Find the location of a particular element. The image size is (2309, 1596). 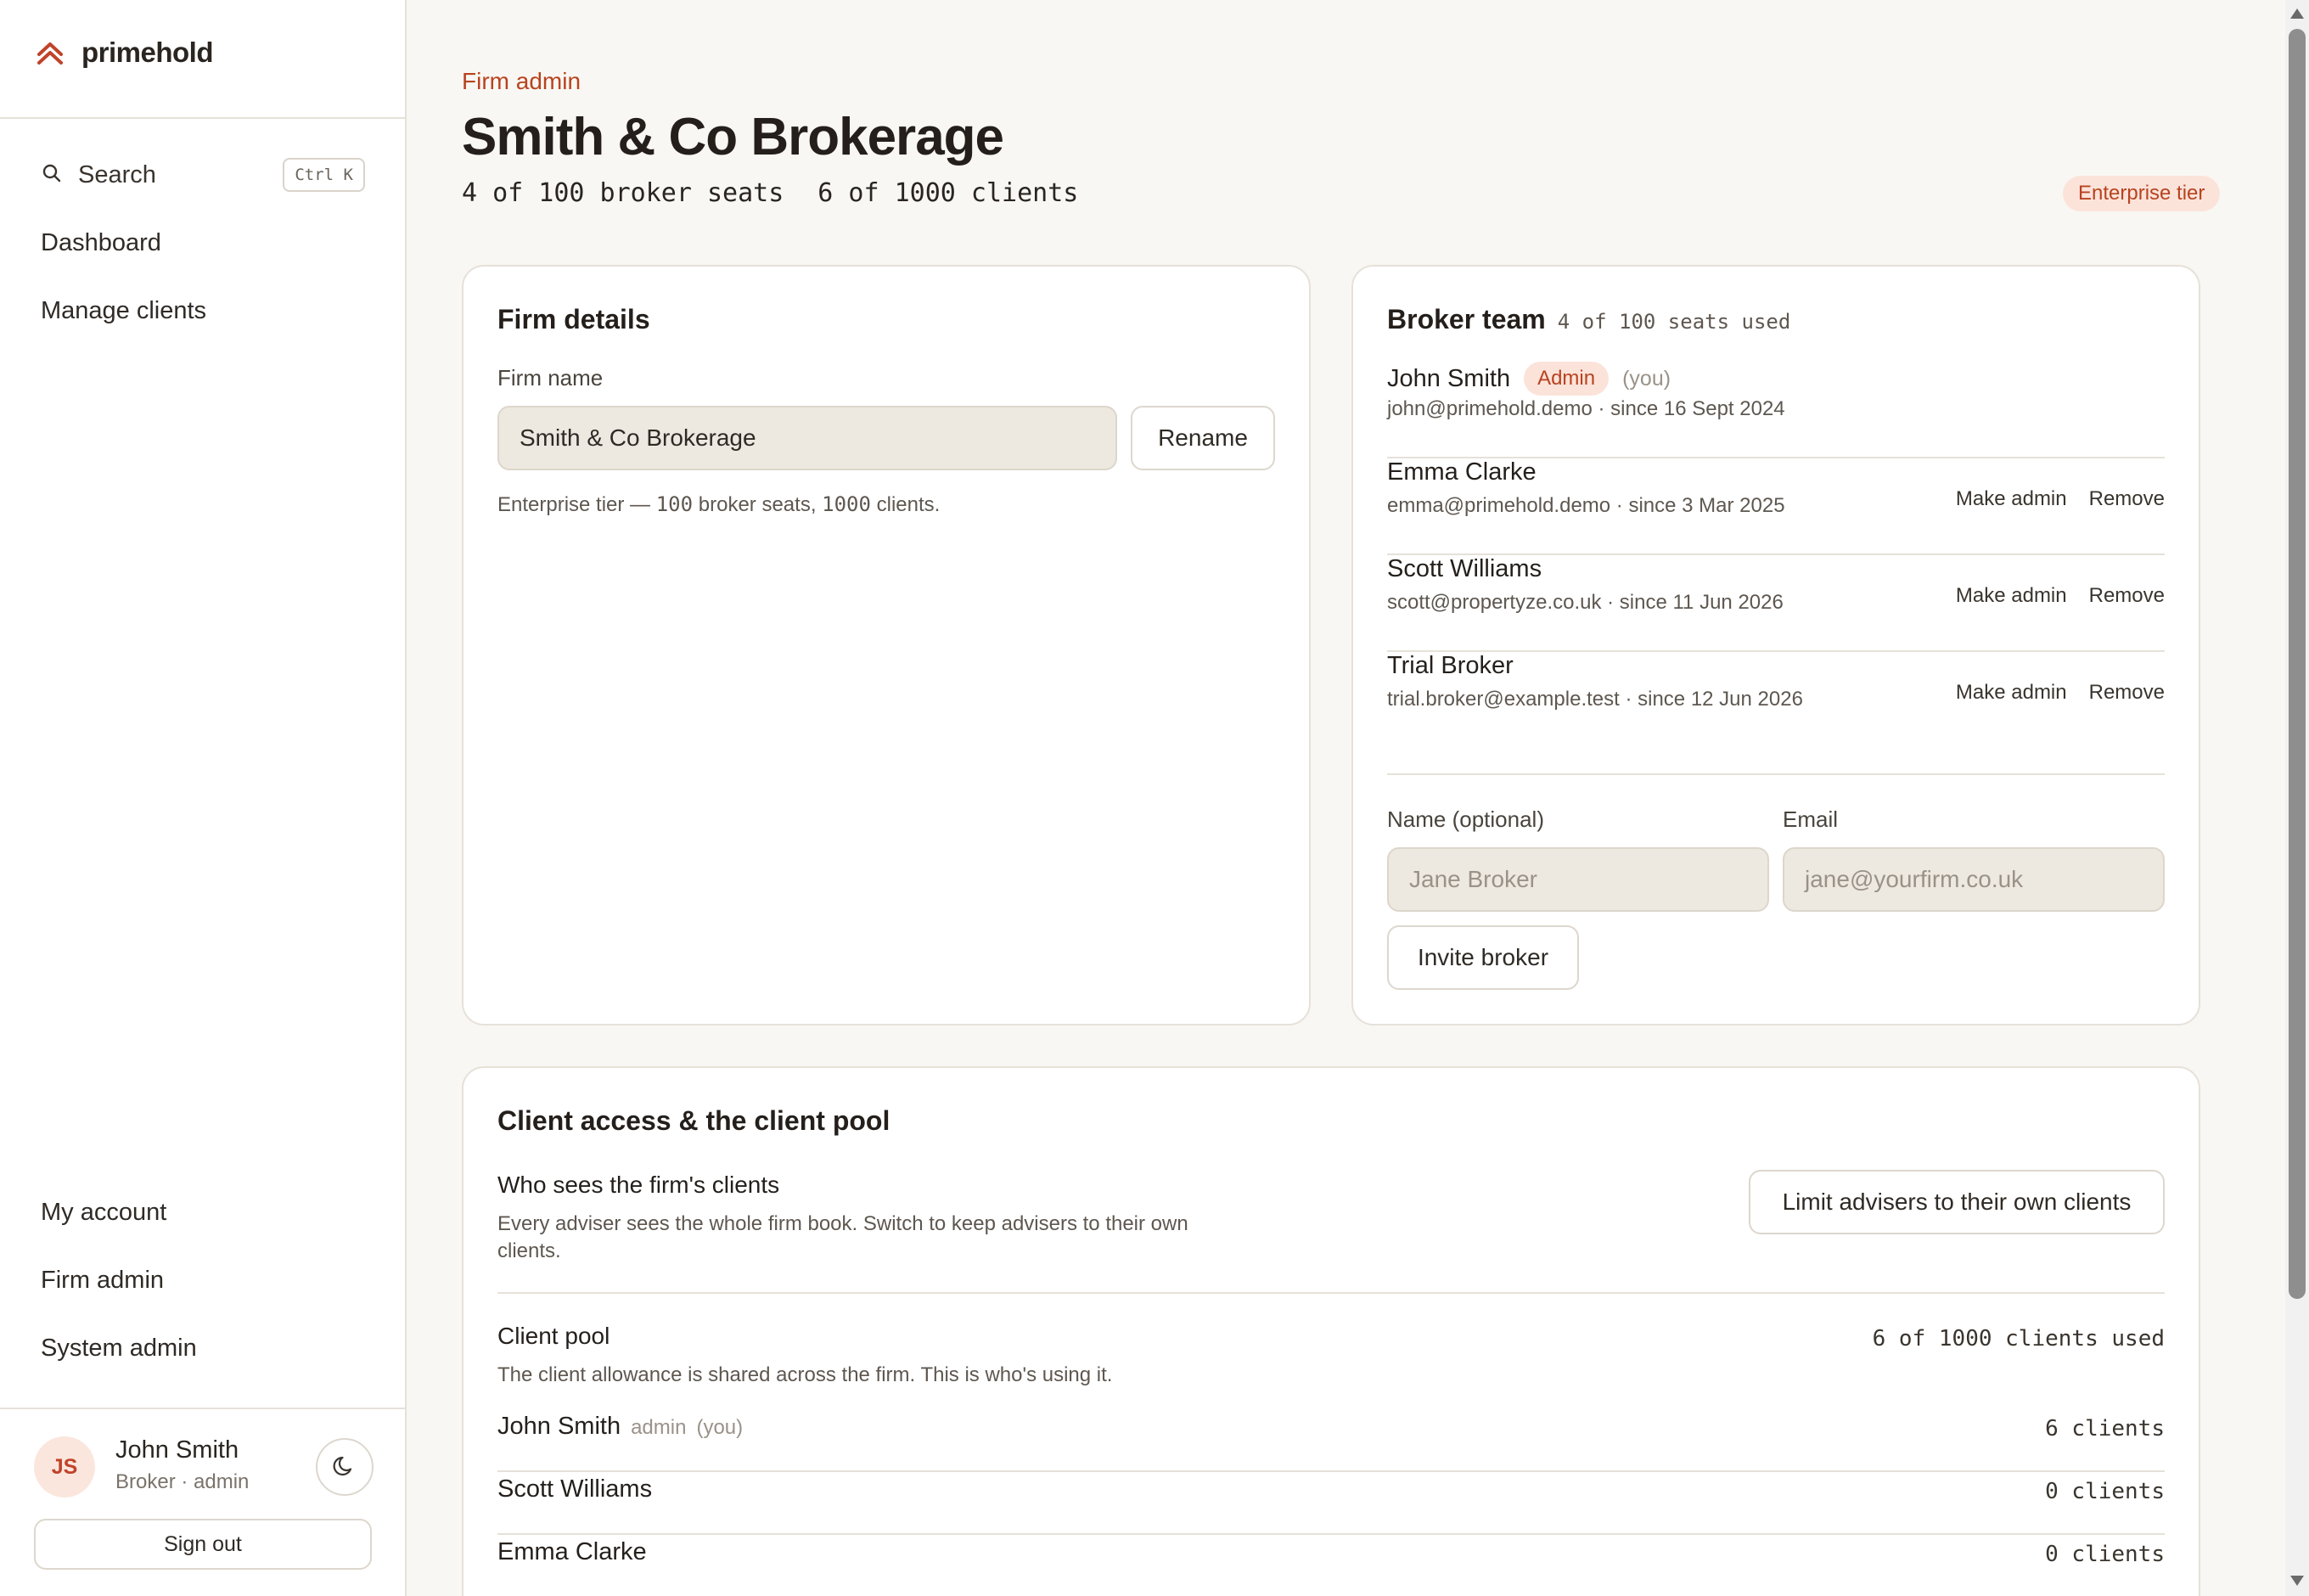

tier-hint-suffix: clients. is located at coordinates (905, 504).